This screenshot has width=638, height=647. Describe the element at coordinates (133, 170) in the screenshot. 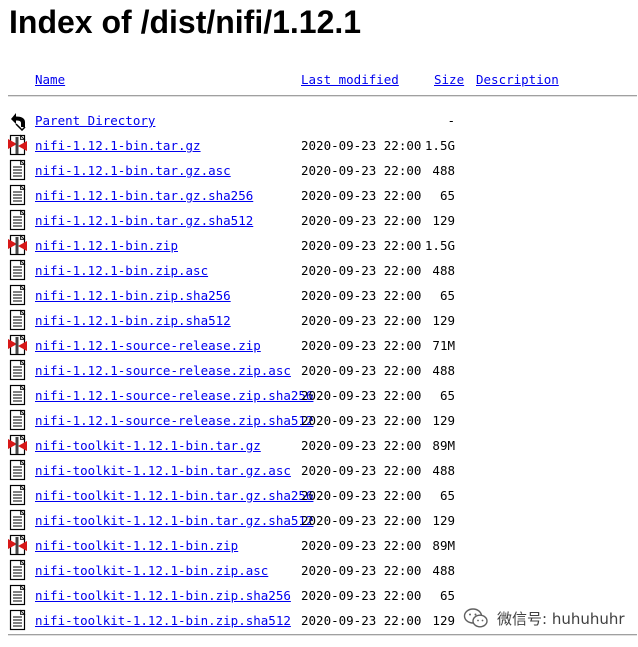

I see `file-link: nifi-1.12.1-bin.tar.gz.asc` at that location.